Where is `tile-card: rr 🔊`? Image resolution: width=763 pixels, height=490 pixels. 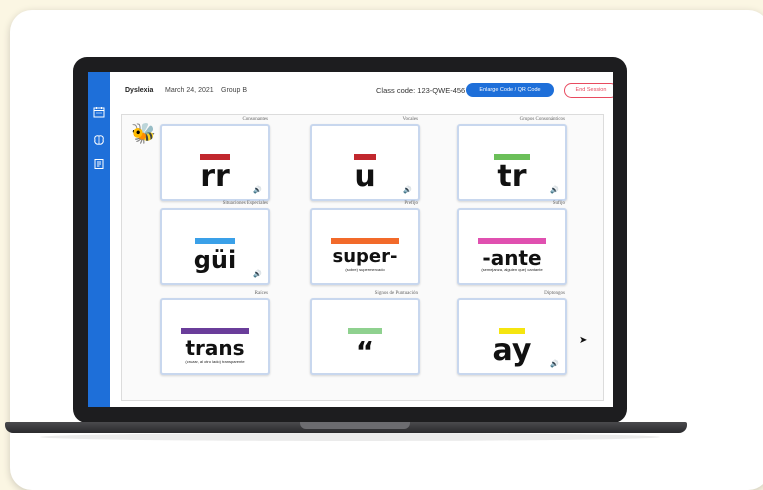 tile-card: rr 🔊 is located at coordinates (215, 162).